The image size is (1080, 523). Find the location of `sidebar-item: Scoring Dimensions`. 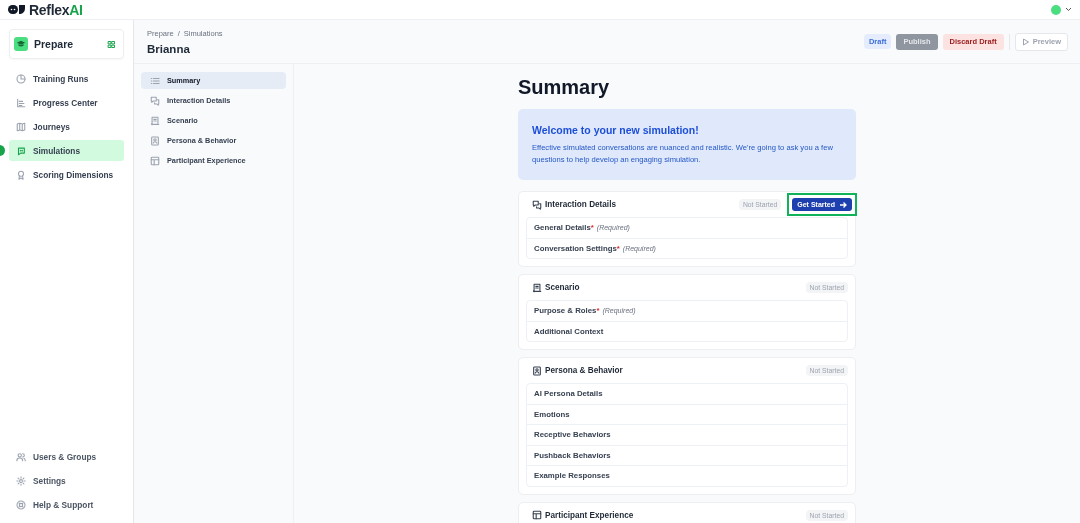

sidebar-item: Scoring Dimensions is located at coordinates (66, 174).